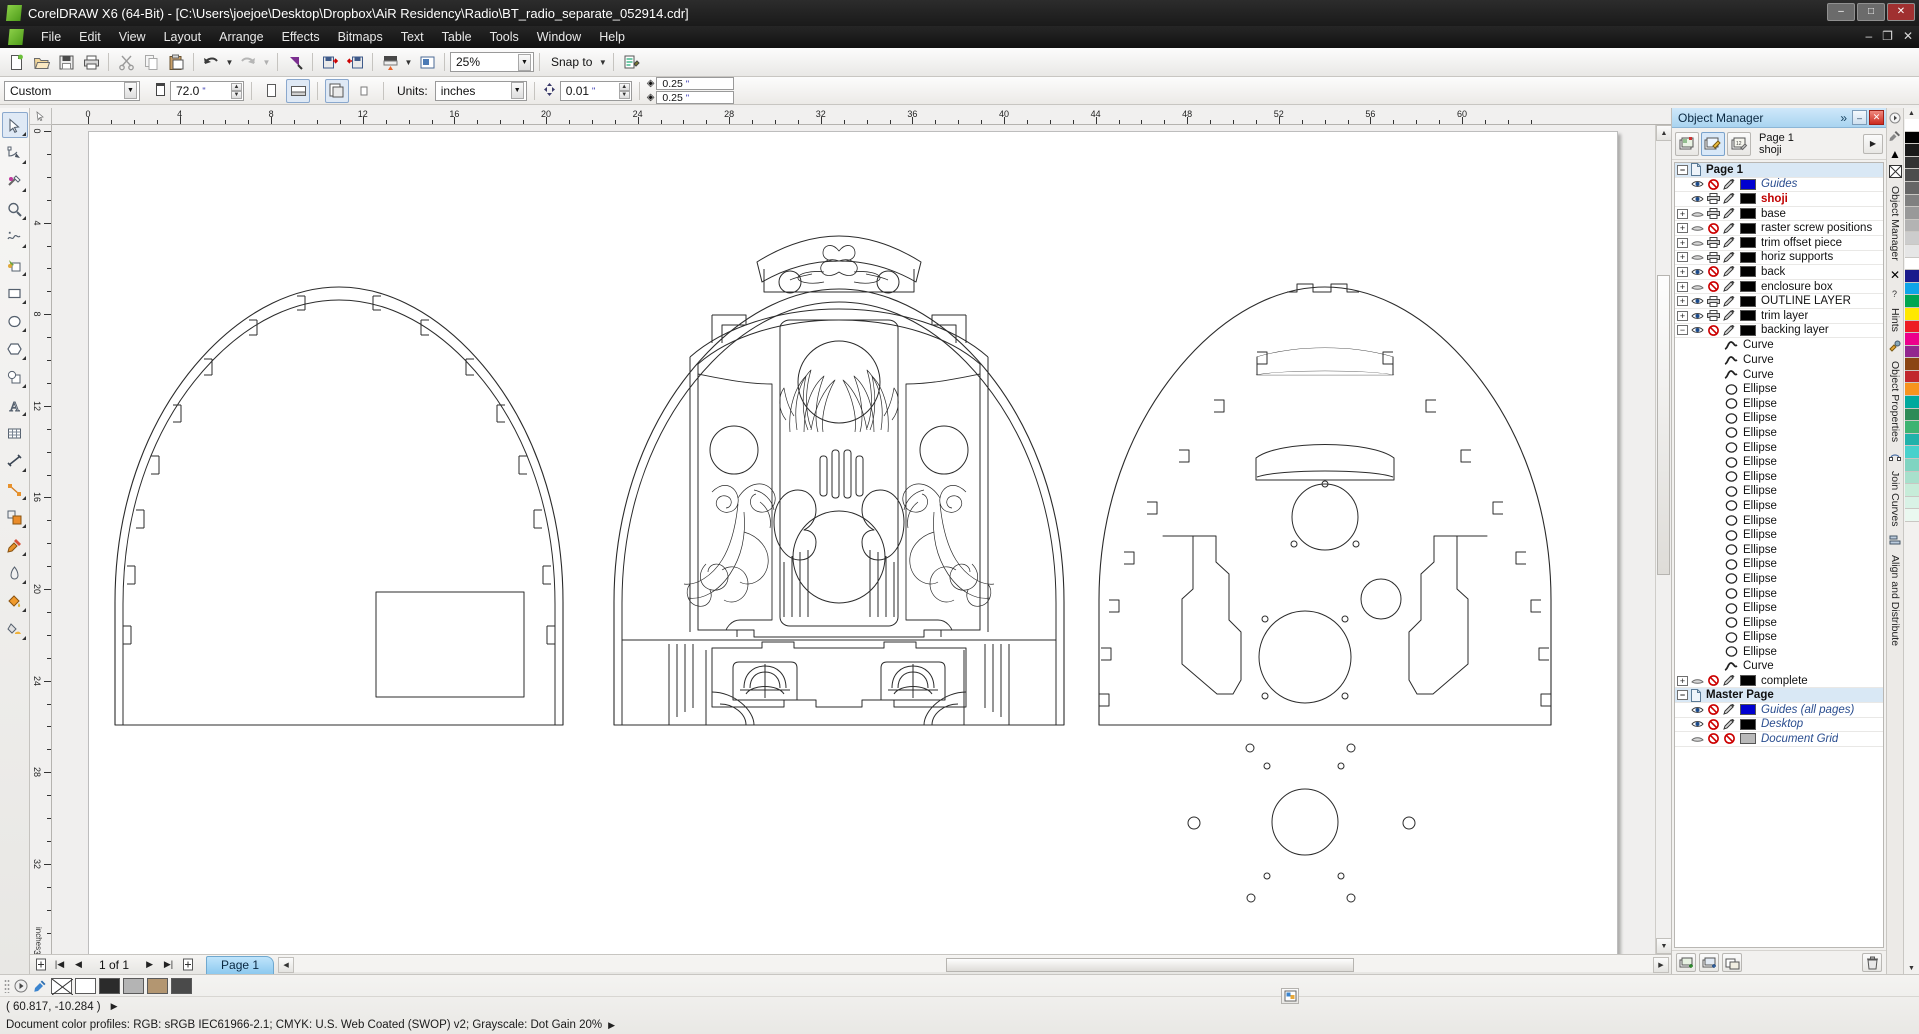 The image size is (1919, 1034). Describe the element at coordinates (114, 1006) in the screenshot. I see `cursor-expand-arrow: ▶` at that location.